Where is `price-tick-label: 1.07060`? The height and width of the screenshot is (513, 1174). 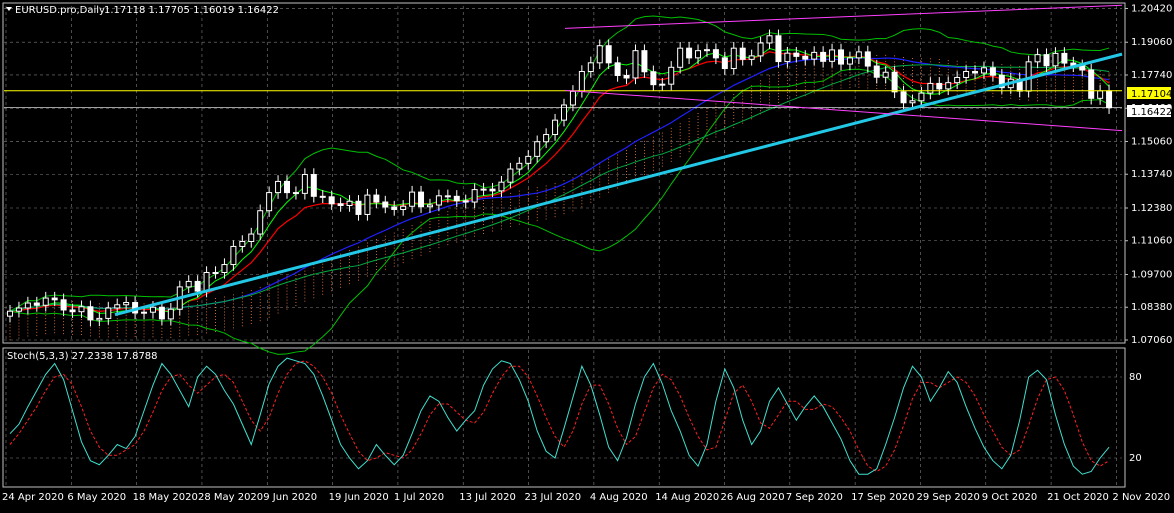 price-tick-label: 1.07060 is located at coordinates (1151, 340).